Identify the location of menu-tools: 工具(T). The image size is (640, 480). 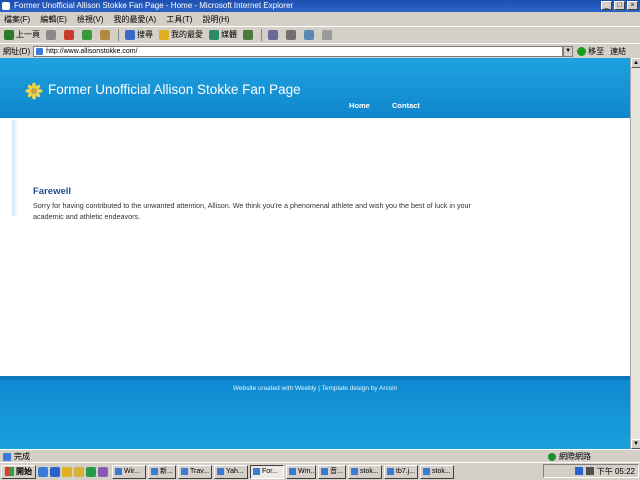
(179, 19).